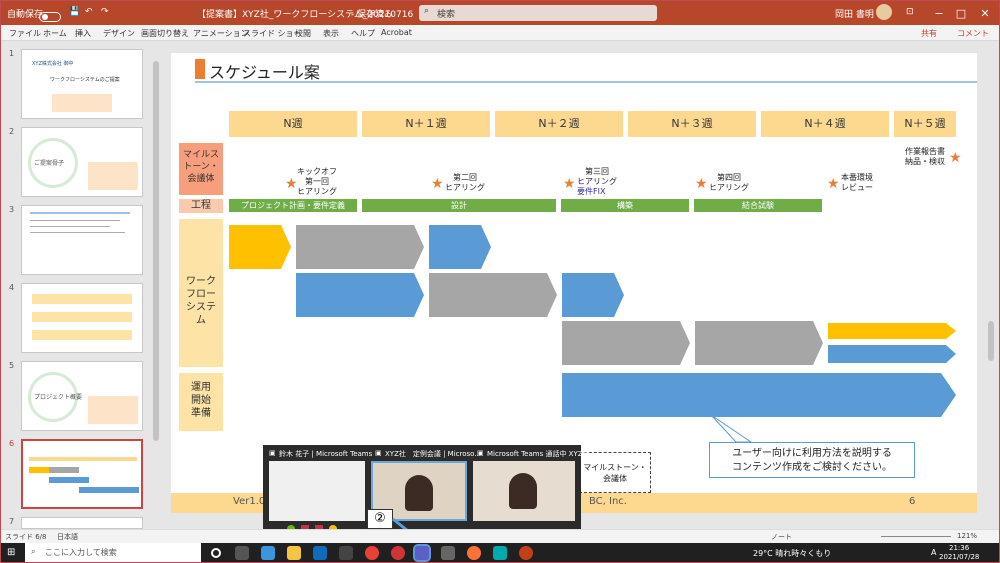 The image size is (1000, 563). What do you see at coordinates (74, 12) in the screenshot?
I see `save-icon: 💾` at bounding box center [74, 12].